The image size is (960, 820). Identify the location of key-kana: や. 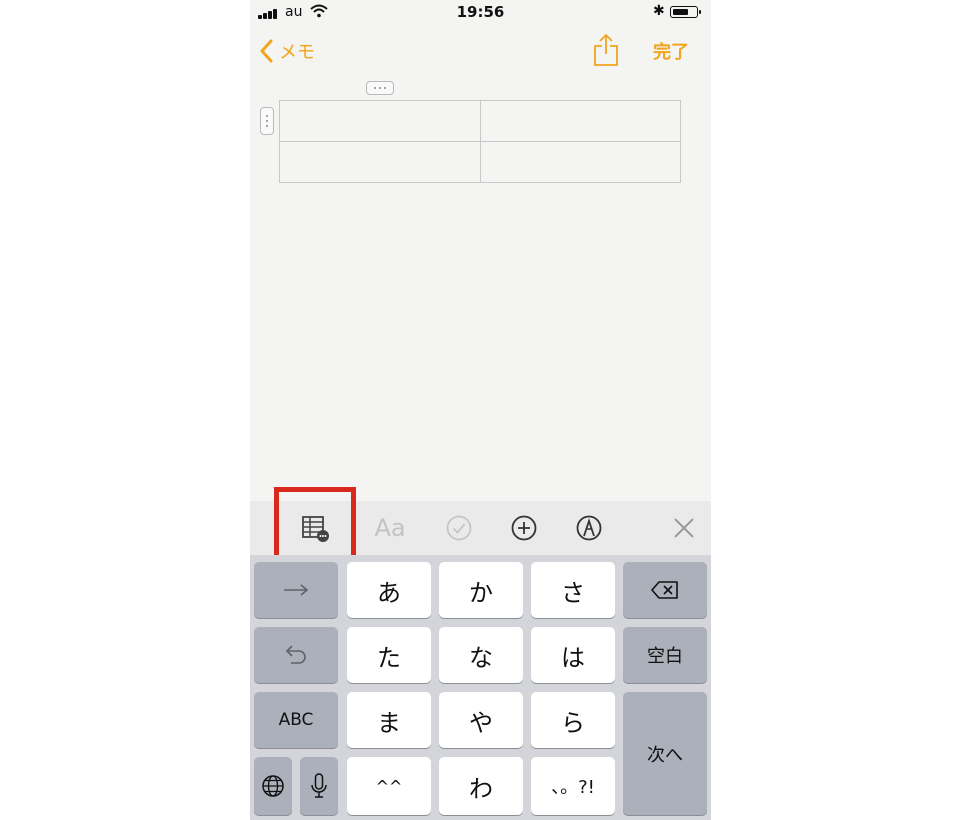
(481, 720).